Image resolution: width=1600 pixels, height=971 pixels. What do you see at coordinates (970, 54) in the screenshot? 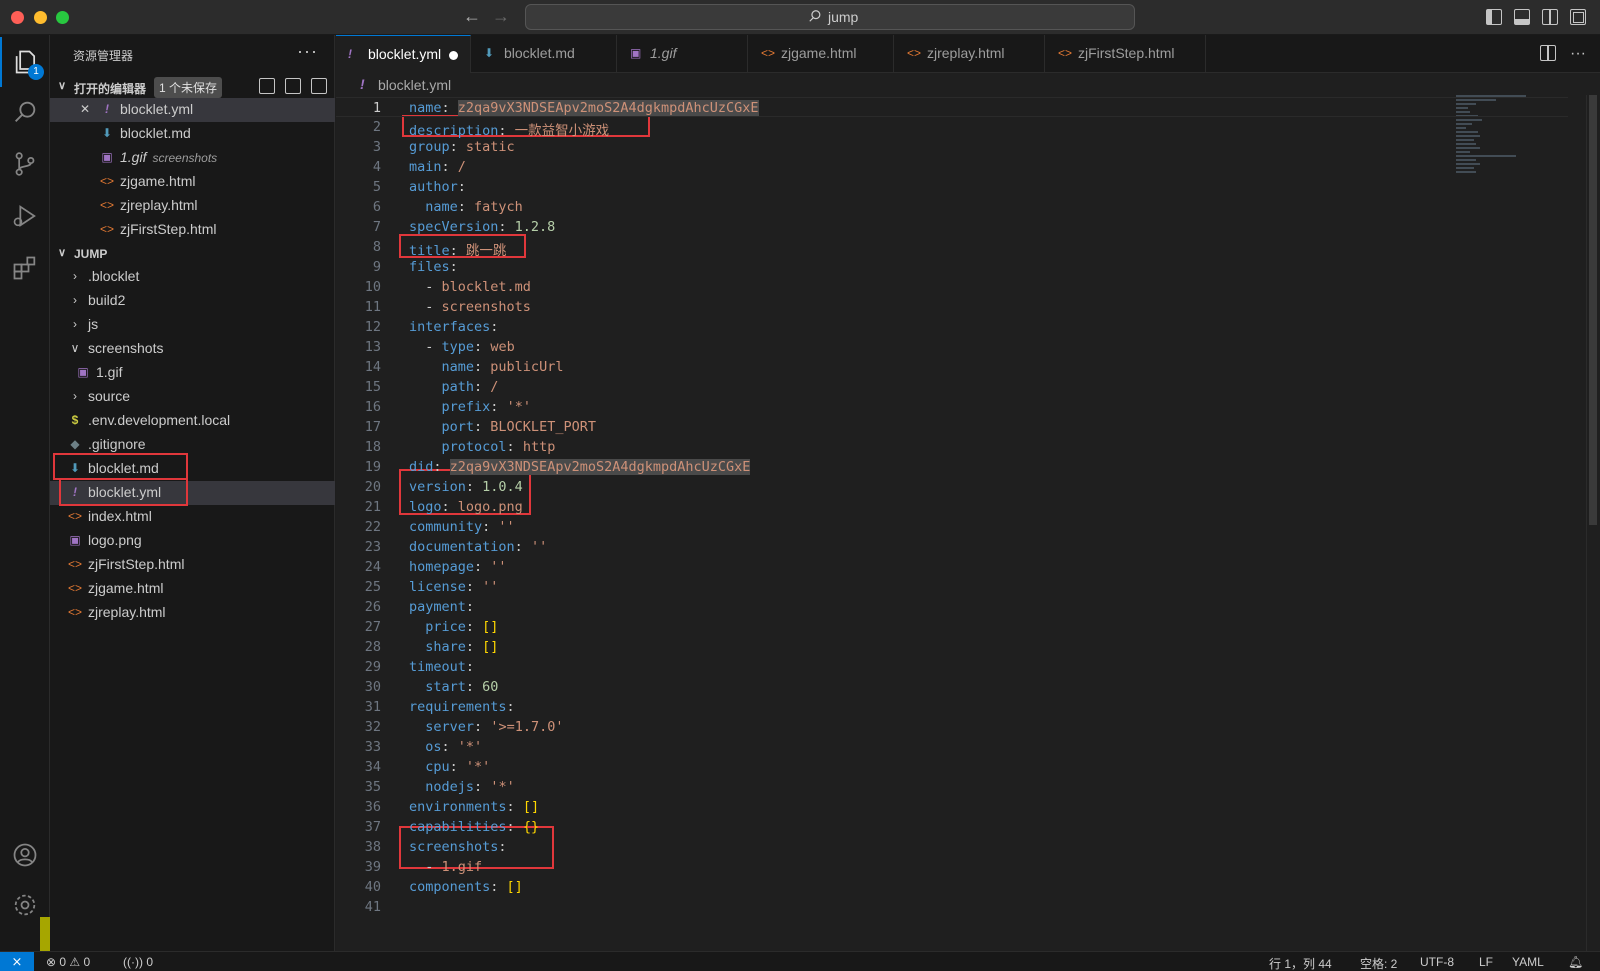
I see `tab-zjreplay-html: <> zjreplay.html` at bounding box center [970, 54].